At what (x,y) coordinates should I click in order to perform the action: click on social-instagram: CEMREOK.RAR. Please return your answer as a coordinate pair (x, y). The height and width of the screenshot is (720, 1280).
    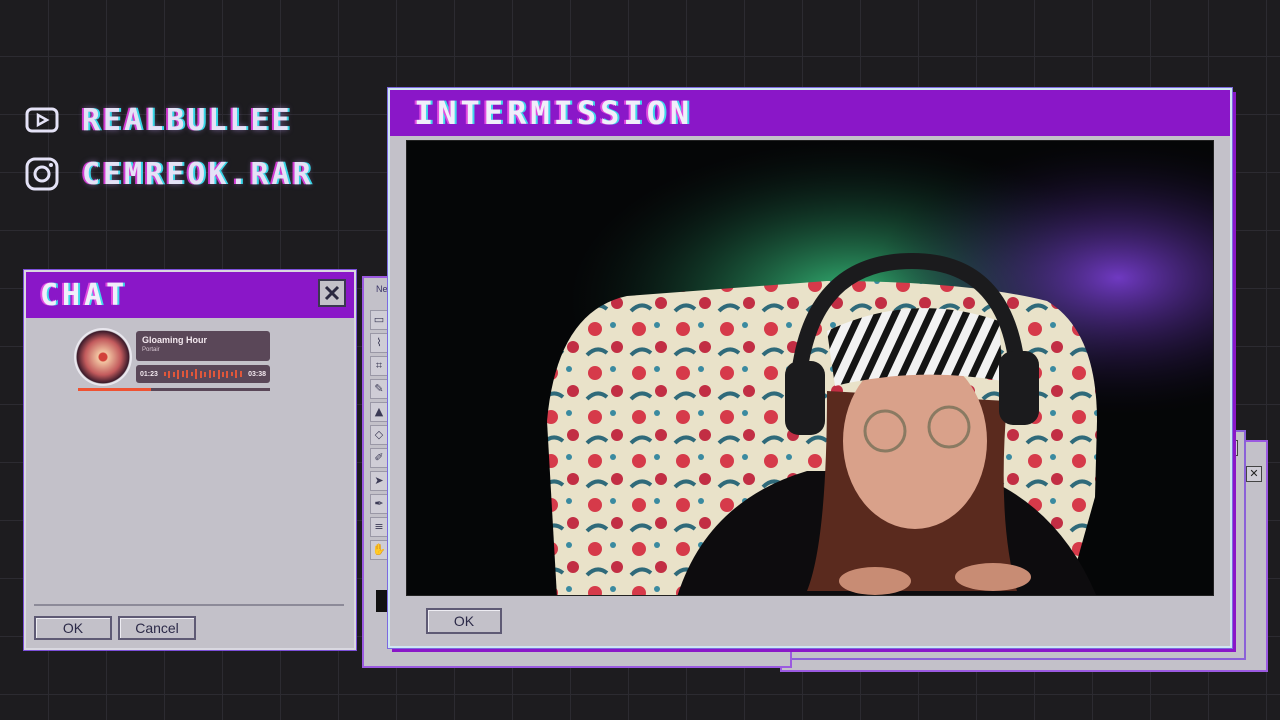
    Looking at the image, I should click on (169, 174).